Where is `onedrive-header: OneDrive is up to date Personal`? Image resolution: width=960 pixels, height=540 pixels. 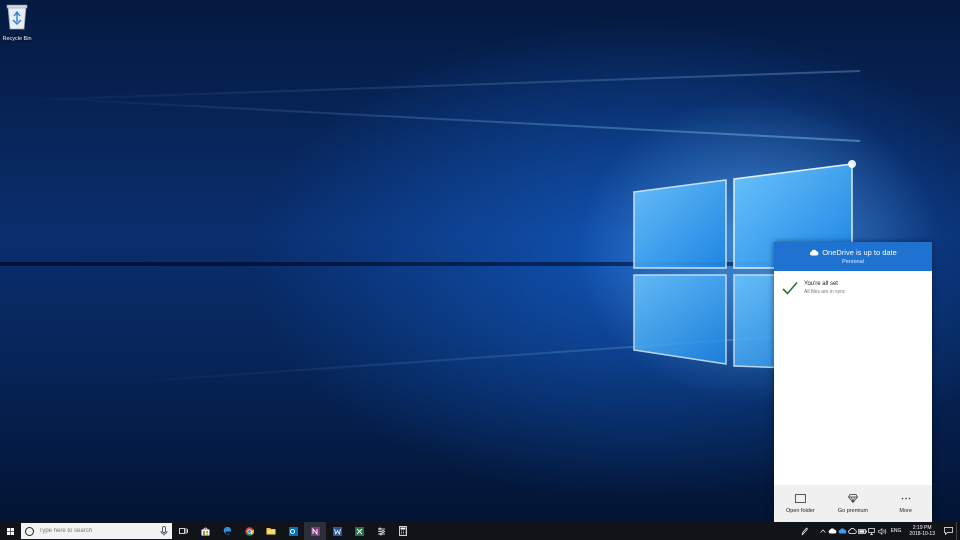 onedrive-header: OneDrive is up to date Personal is located at coordinates (853, 256).